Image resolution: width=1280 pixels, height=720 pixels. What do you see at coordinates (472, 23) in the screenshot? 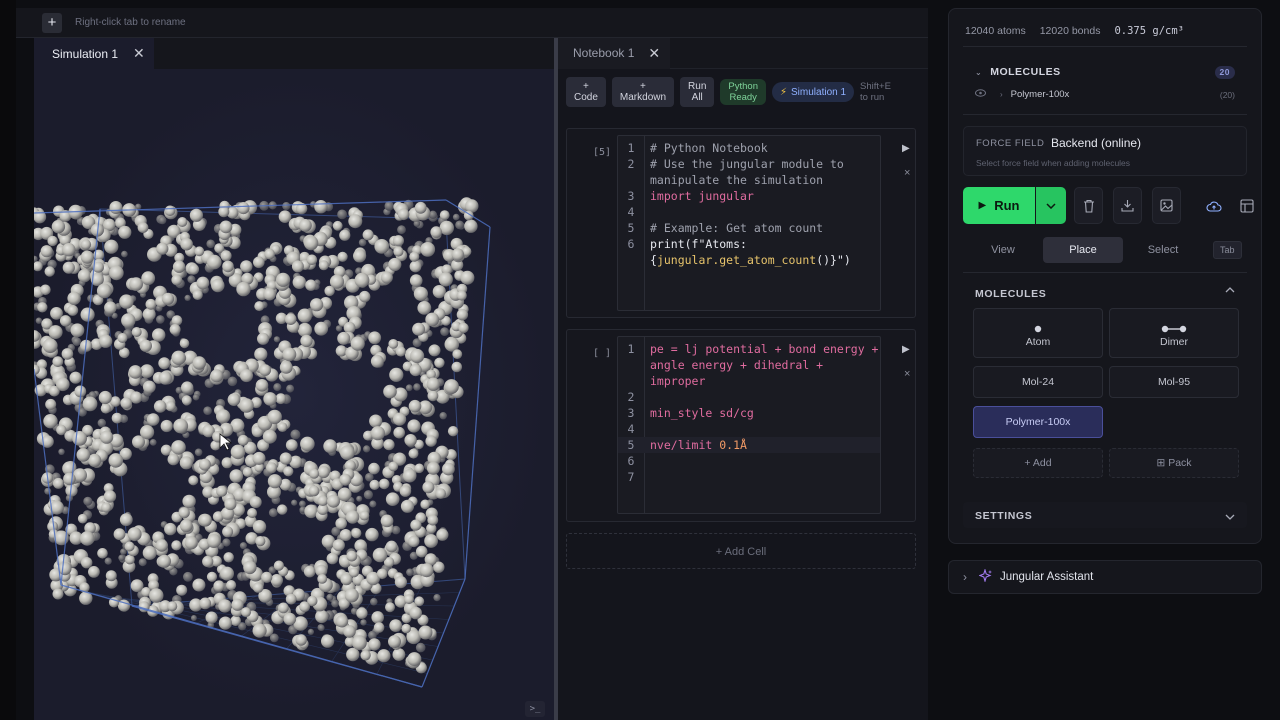
I see `top-tab-bar: + Right-click tab to rename` at bounding box center [472, 23].